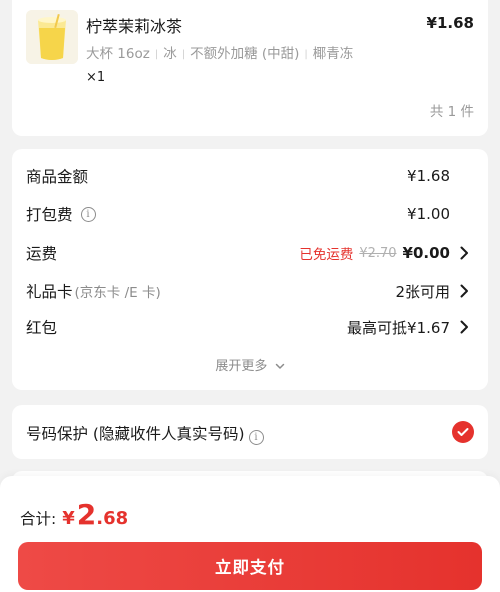 This screenshot has width=500, height=592. Describe the element at coordinates (450, 23) in the screenshot. I see `product-price: ¥1.68` at that location.